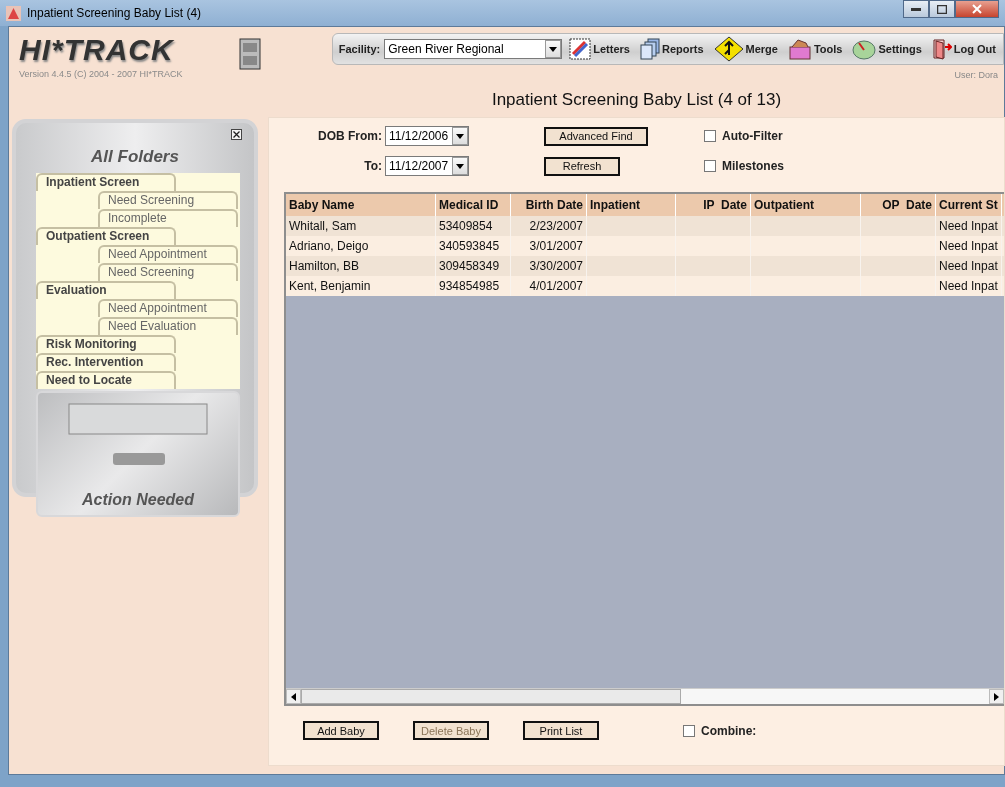  I want to click on page-title: Inpatient Screening Baby List (4 of 13), so click(636, 99).